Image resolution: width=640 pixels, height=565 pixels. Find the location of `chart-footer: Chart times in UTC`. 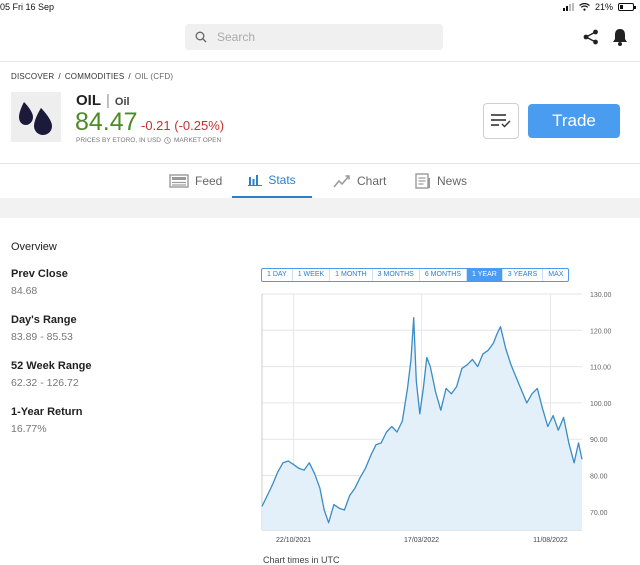

chart-footer: Chart times in UTC is located at coordinates (301, 560).